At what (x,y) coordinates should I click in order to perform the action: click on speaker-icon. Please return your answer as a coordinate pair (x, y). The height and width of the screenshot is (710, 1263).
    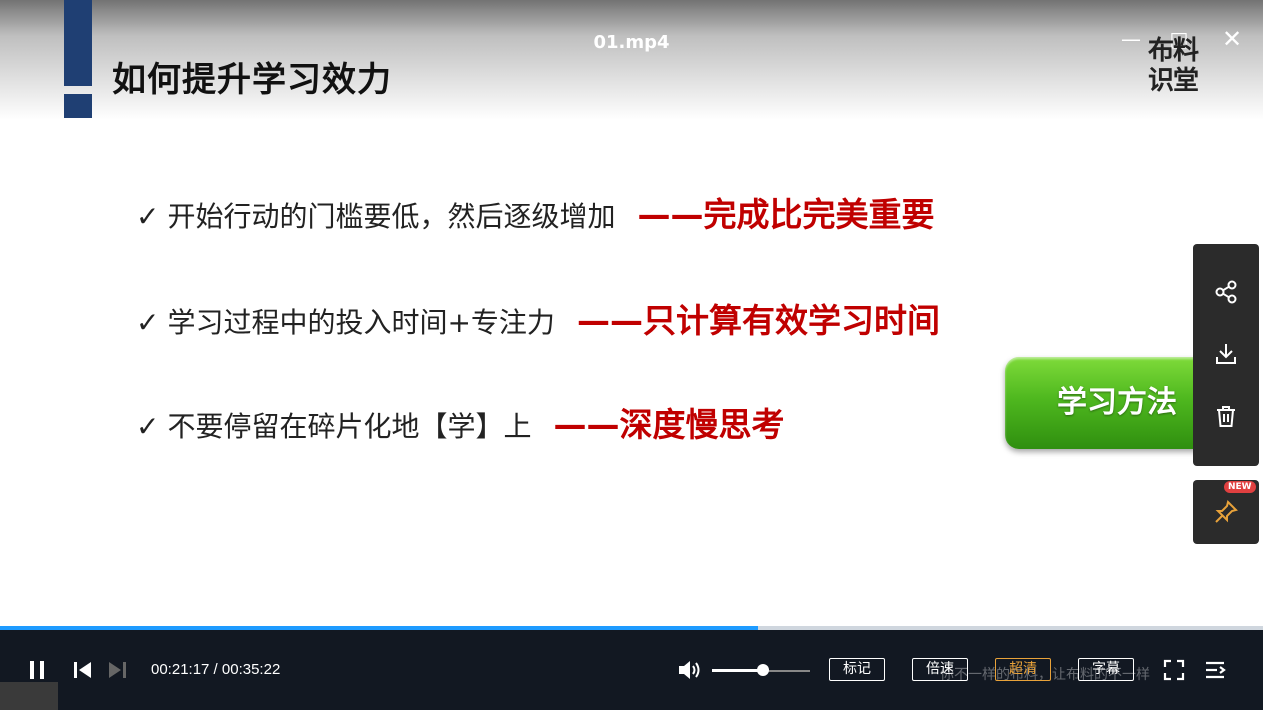
    Looking at the image, I should click on (689, 670).